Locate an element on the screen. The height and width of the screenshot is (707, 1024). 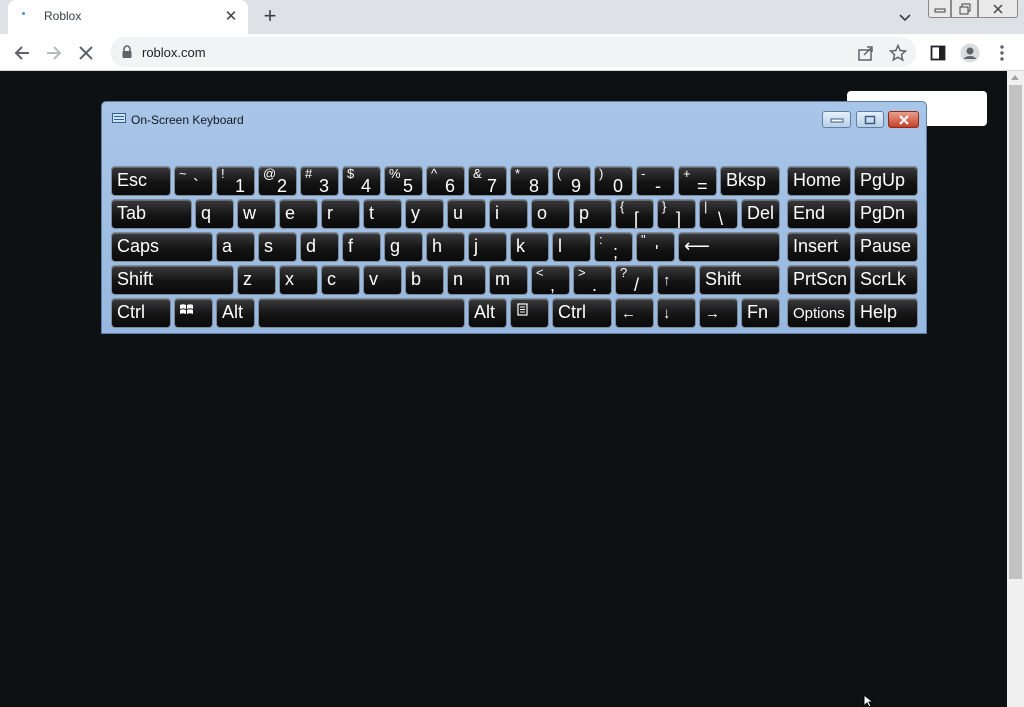
key-7: & 7 is located at coordinates (487, 181).